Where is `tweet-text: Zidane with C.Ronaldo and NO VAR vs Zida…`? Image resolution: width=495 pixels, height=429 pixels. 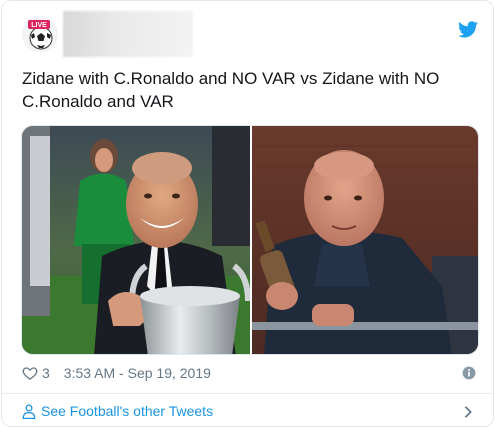 tweet-text: Zidane with C.Ronaldo and NO VAR vs Zida… is located at coordinates (231, 90).